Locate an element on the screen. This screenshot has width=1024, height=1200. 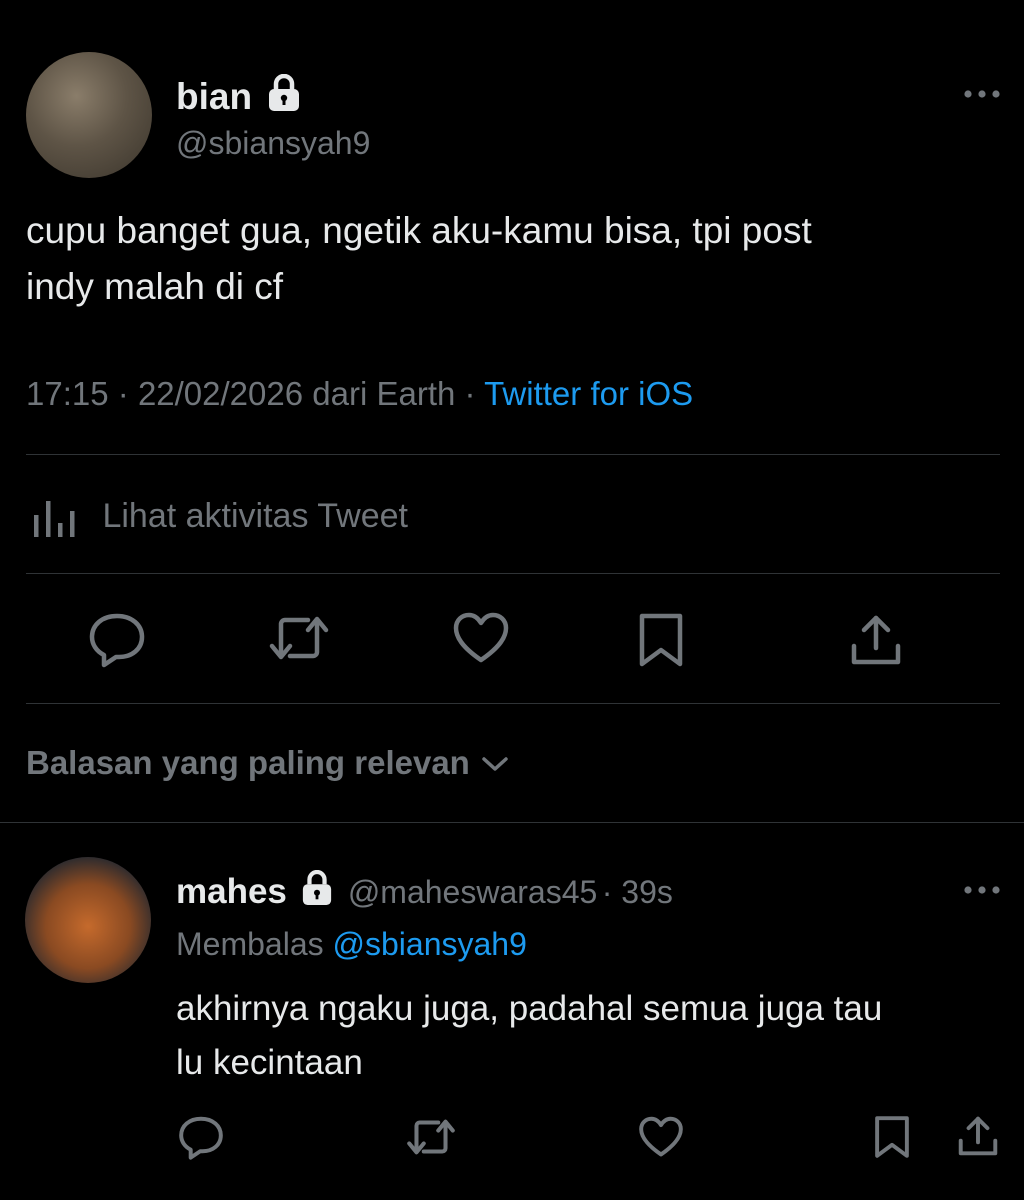
chevron-down-icon is located at coordinates (495, 764).